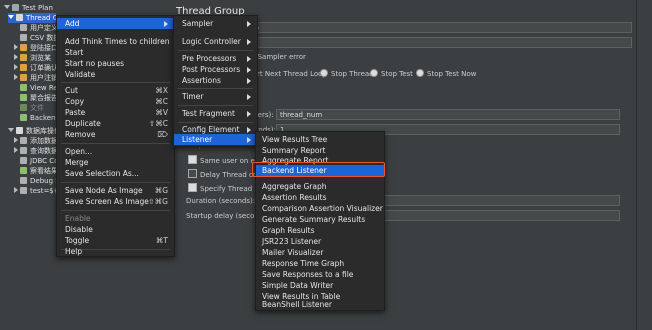 This screenshot has width=652, height=330. Describe the element at coordinates (115, 112) in the screenshot. I see `menu-item-paste: Paste ⌘V` at that location.